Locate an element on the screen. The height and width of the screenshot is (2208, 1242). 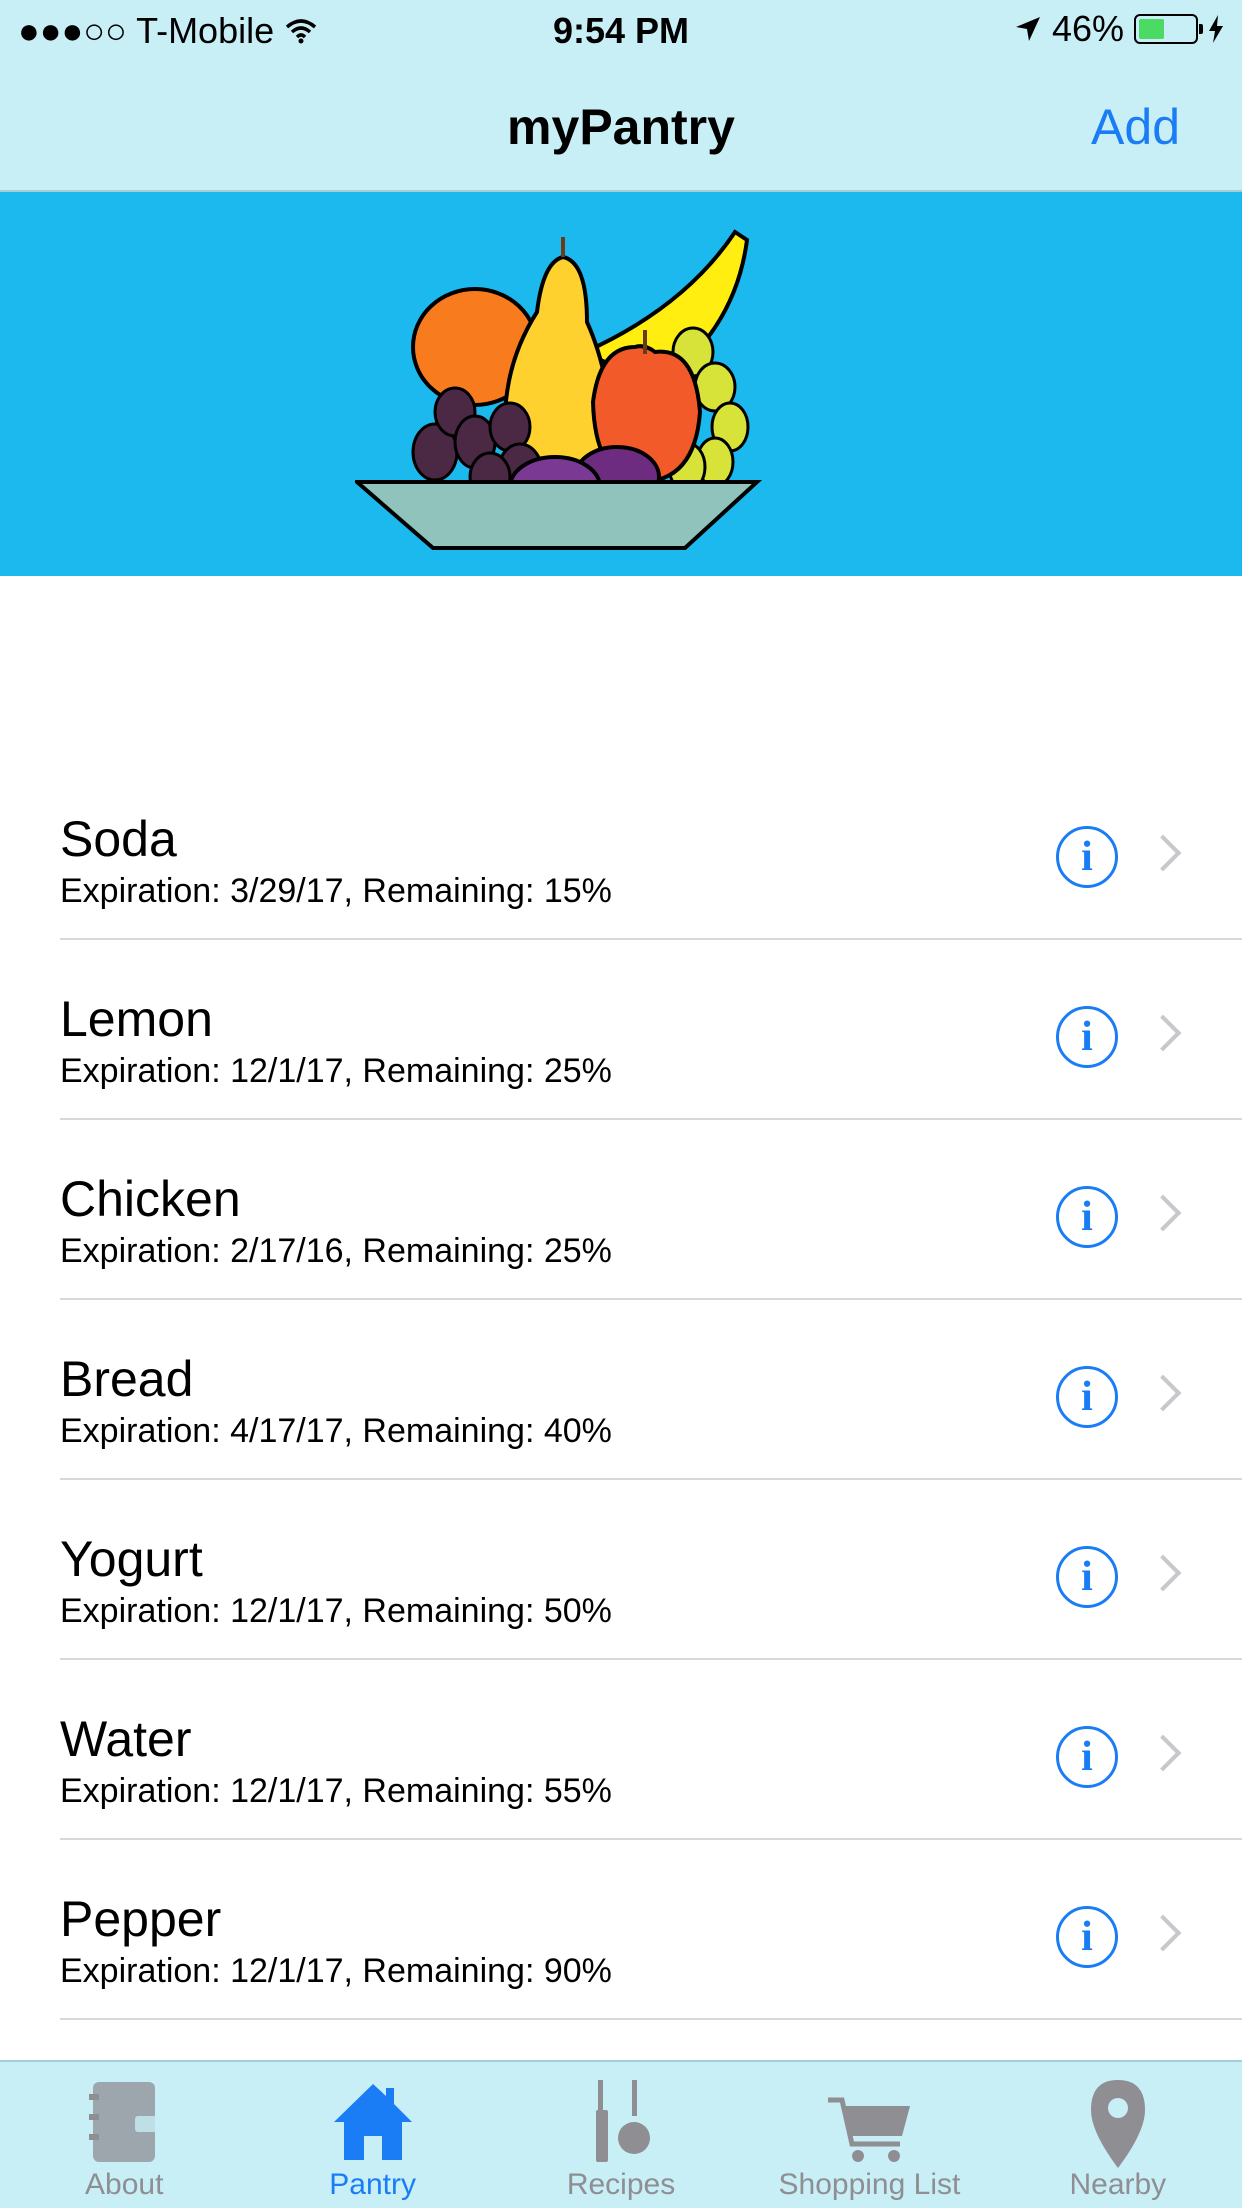
house-icon is located at coordinates (373, 2122).